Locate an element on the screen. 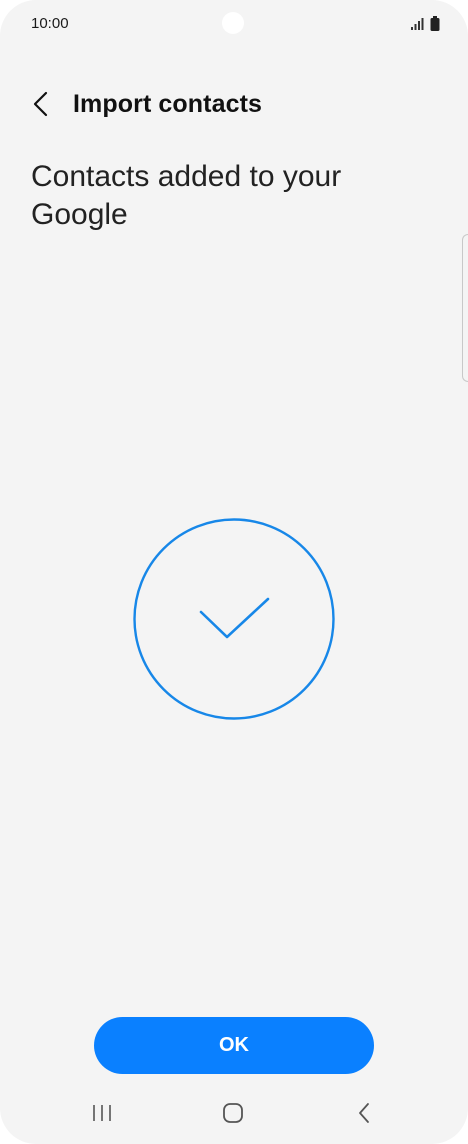 This screenshot has width=468, height=1144. ok-button-label: OK is located at coordinates (234, 1045).